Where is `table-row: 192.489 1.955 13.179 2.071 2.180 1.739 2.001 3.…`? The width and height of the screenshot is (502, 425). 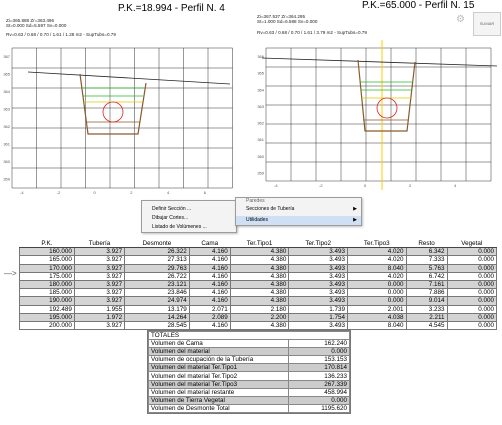
table-row: 192.489 1.955 13.179 2.071 2.180 1.739 2.001 3.… is located at coordinates (258, 309).